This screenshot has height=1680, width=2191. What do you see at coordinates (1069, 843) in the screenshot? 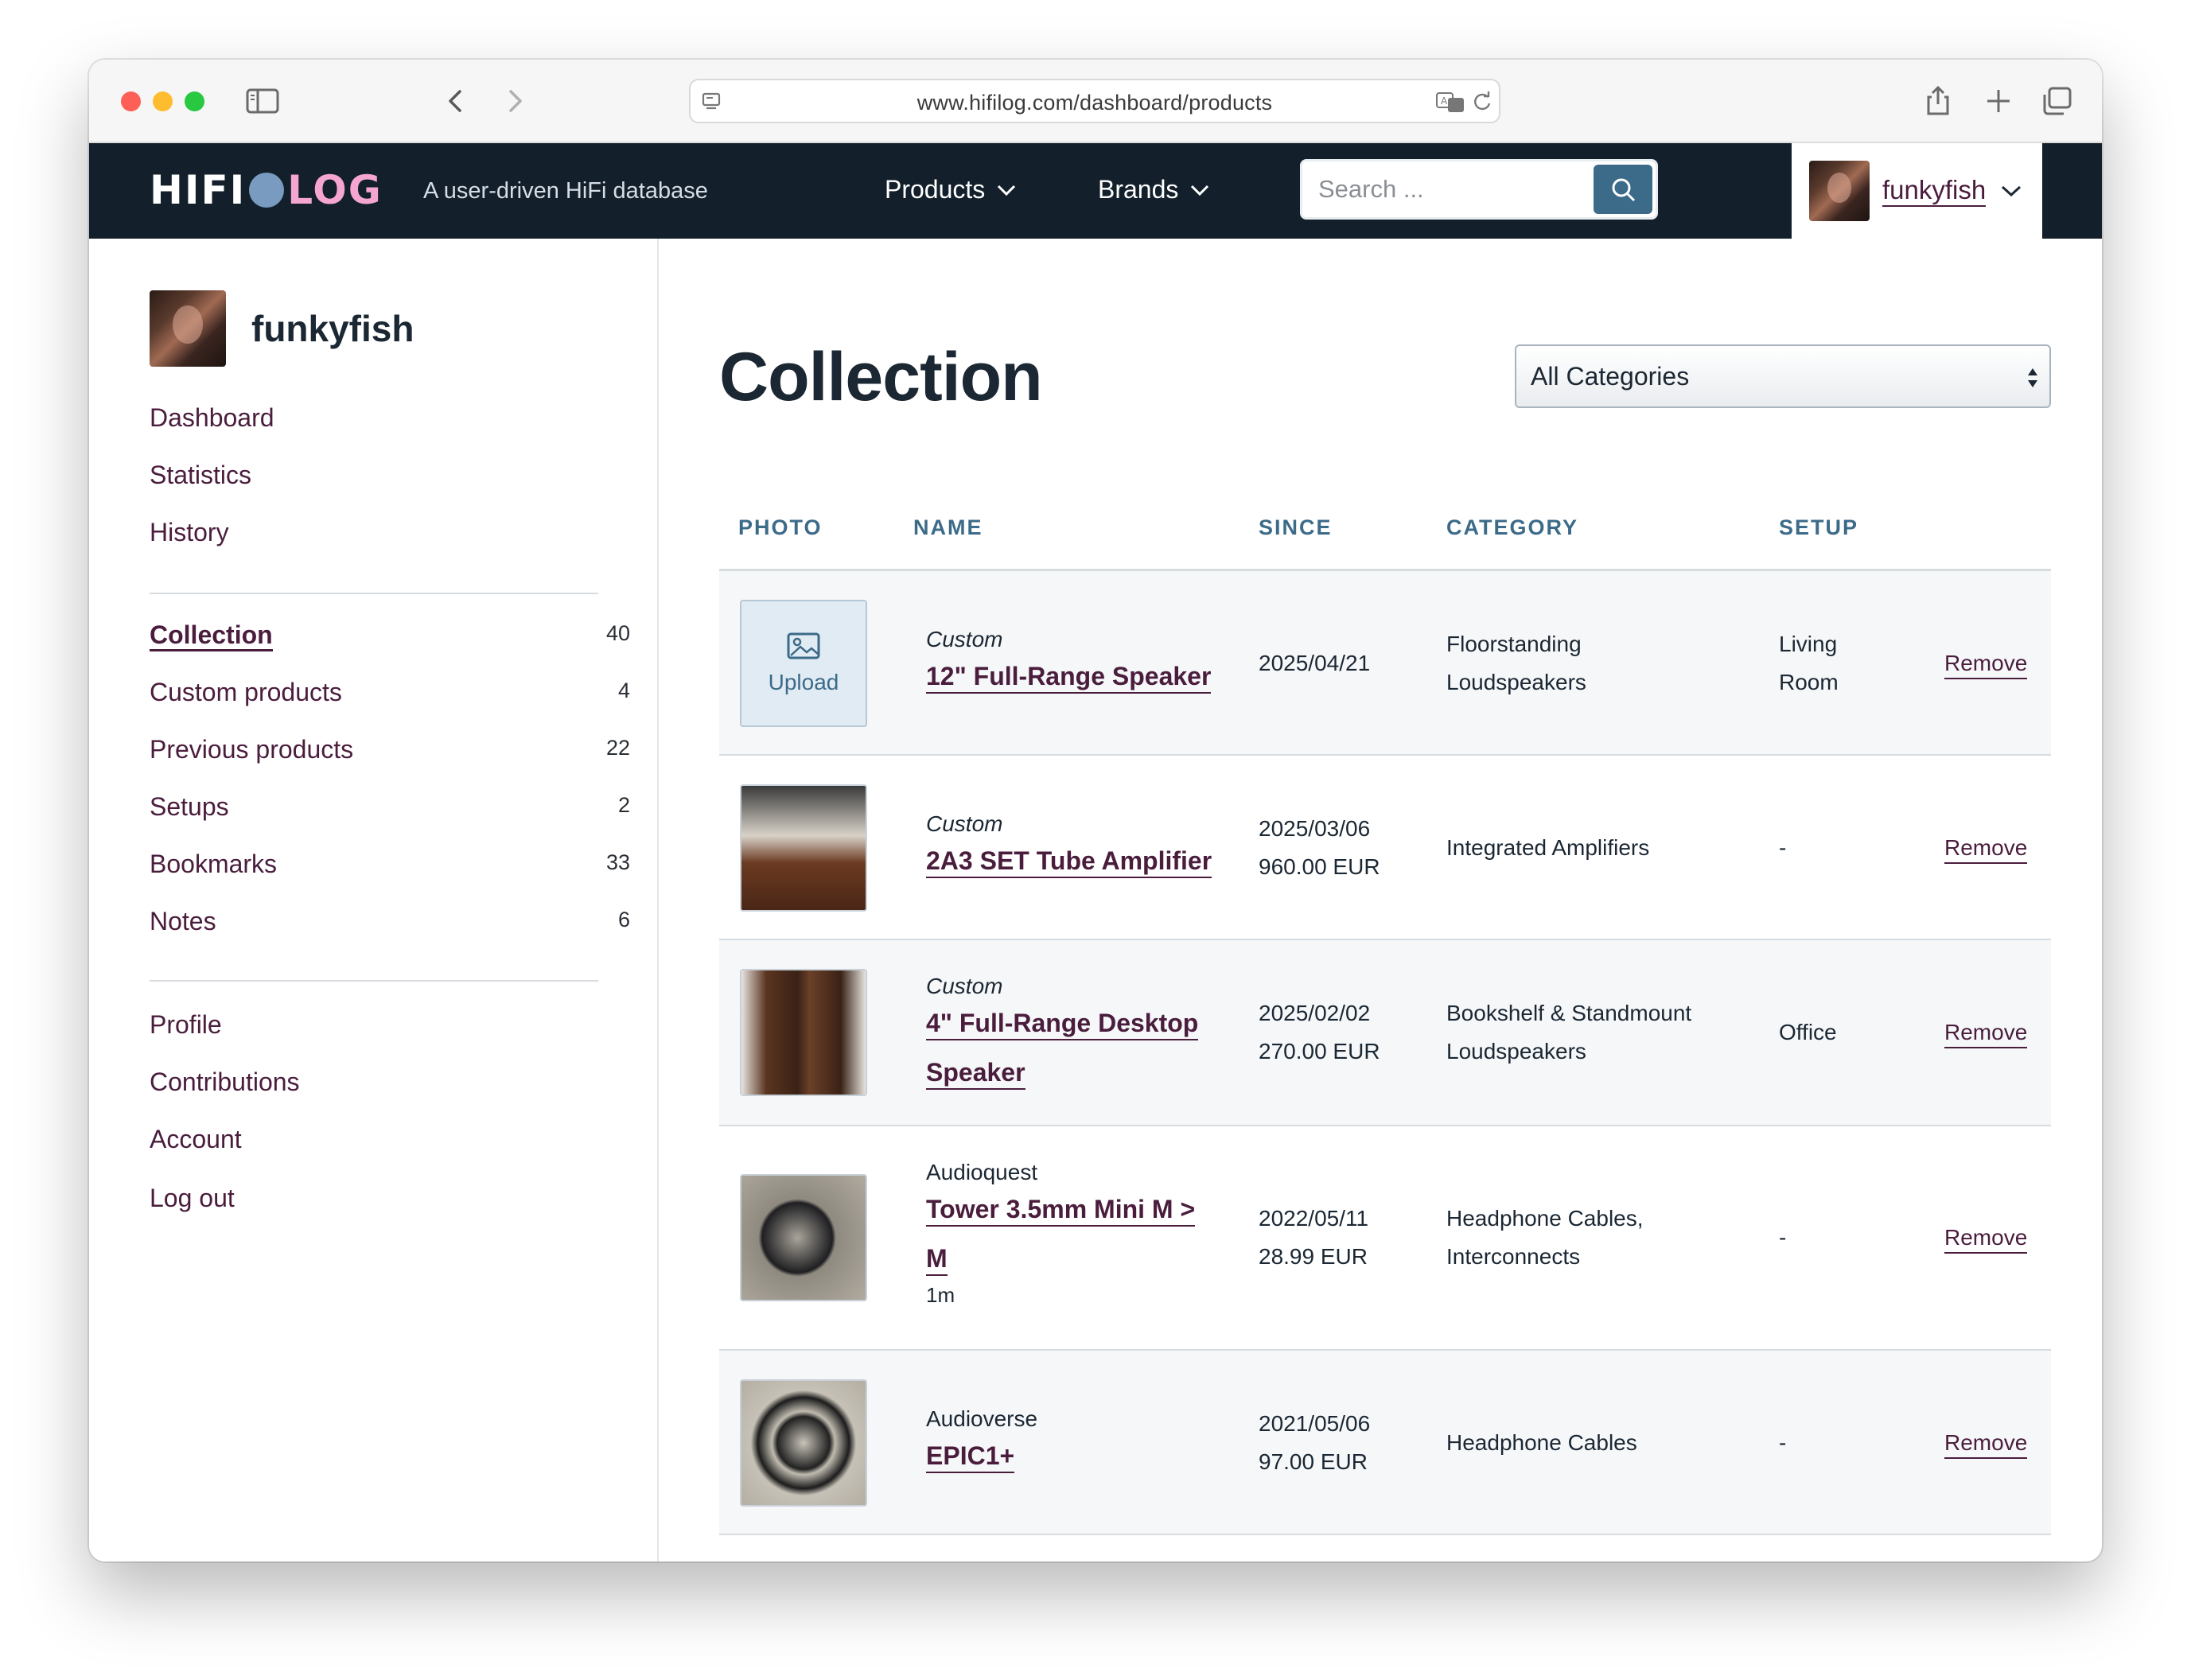
I see `product-name-cell: Custom 2A3 SET Tube Amplifier` at bounding box center [1069, 843].